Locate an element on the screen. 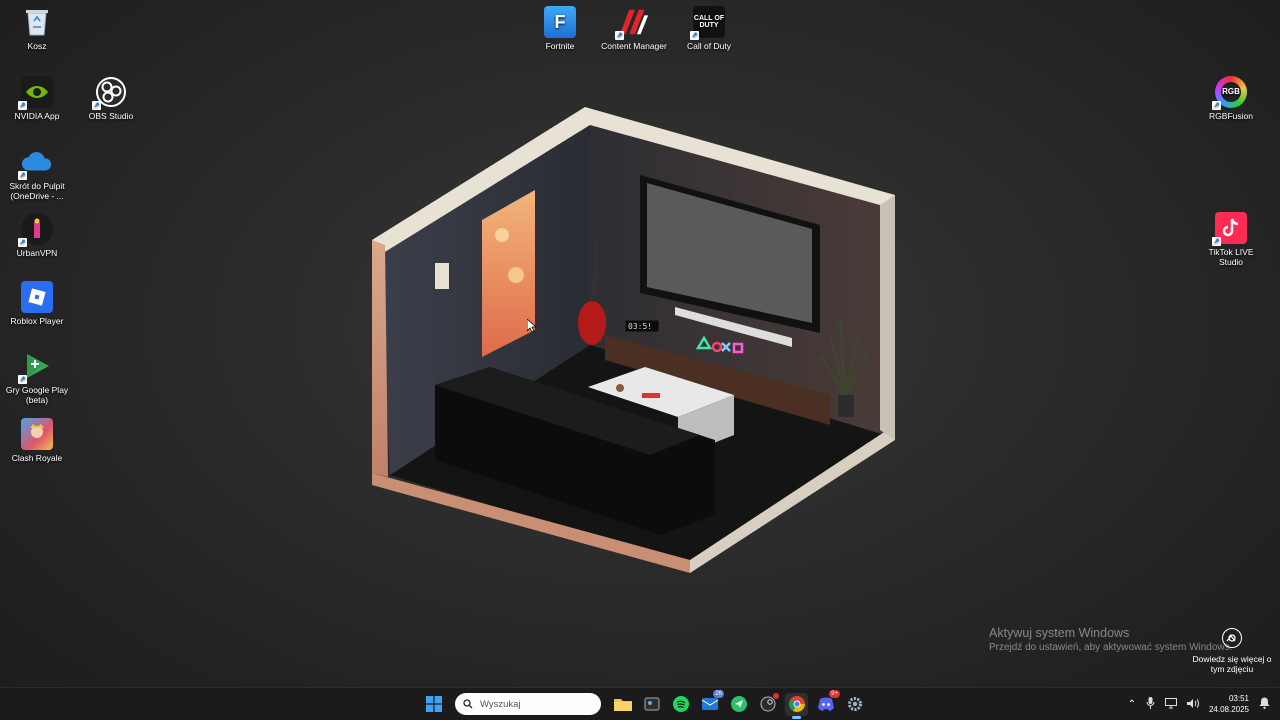 The height and width of the screenshot is (720, 1280). nvidia-icon: ↗ is located at coordinates (35, 93).